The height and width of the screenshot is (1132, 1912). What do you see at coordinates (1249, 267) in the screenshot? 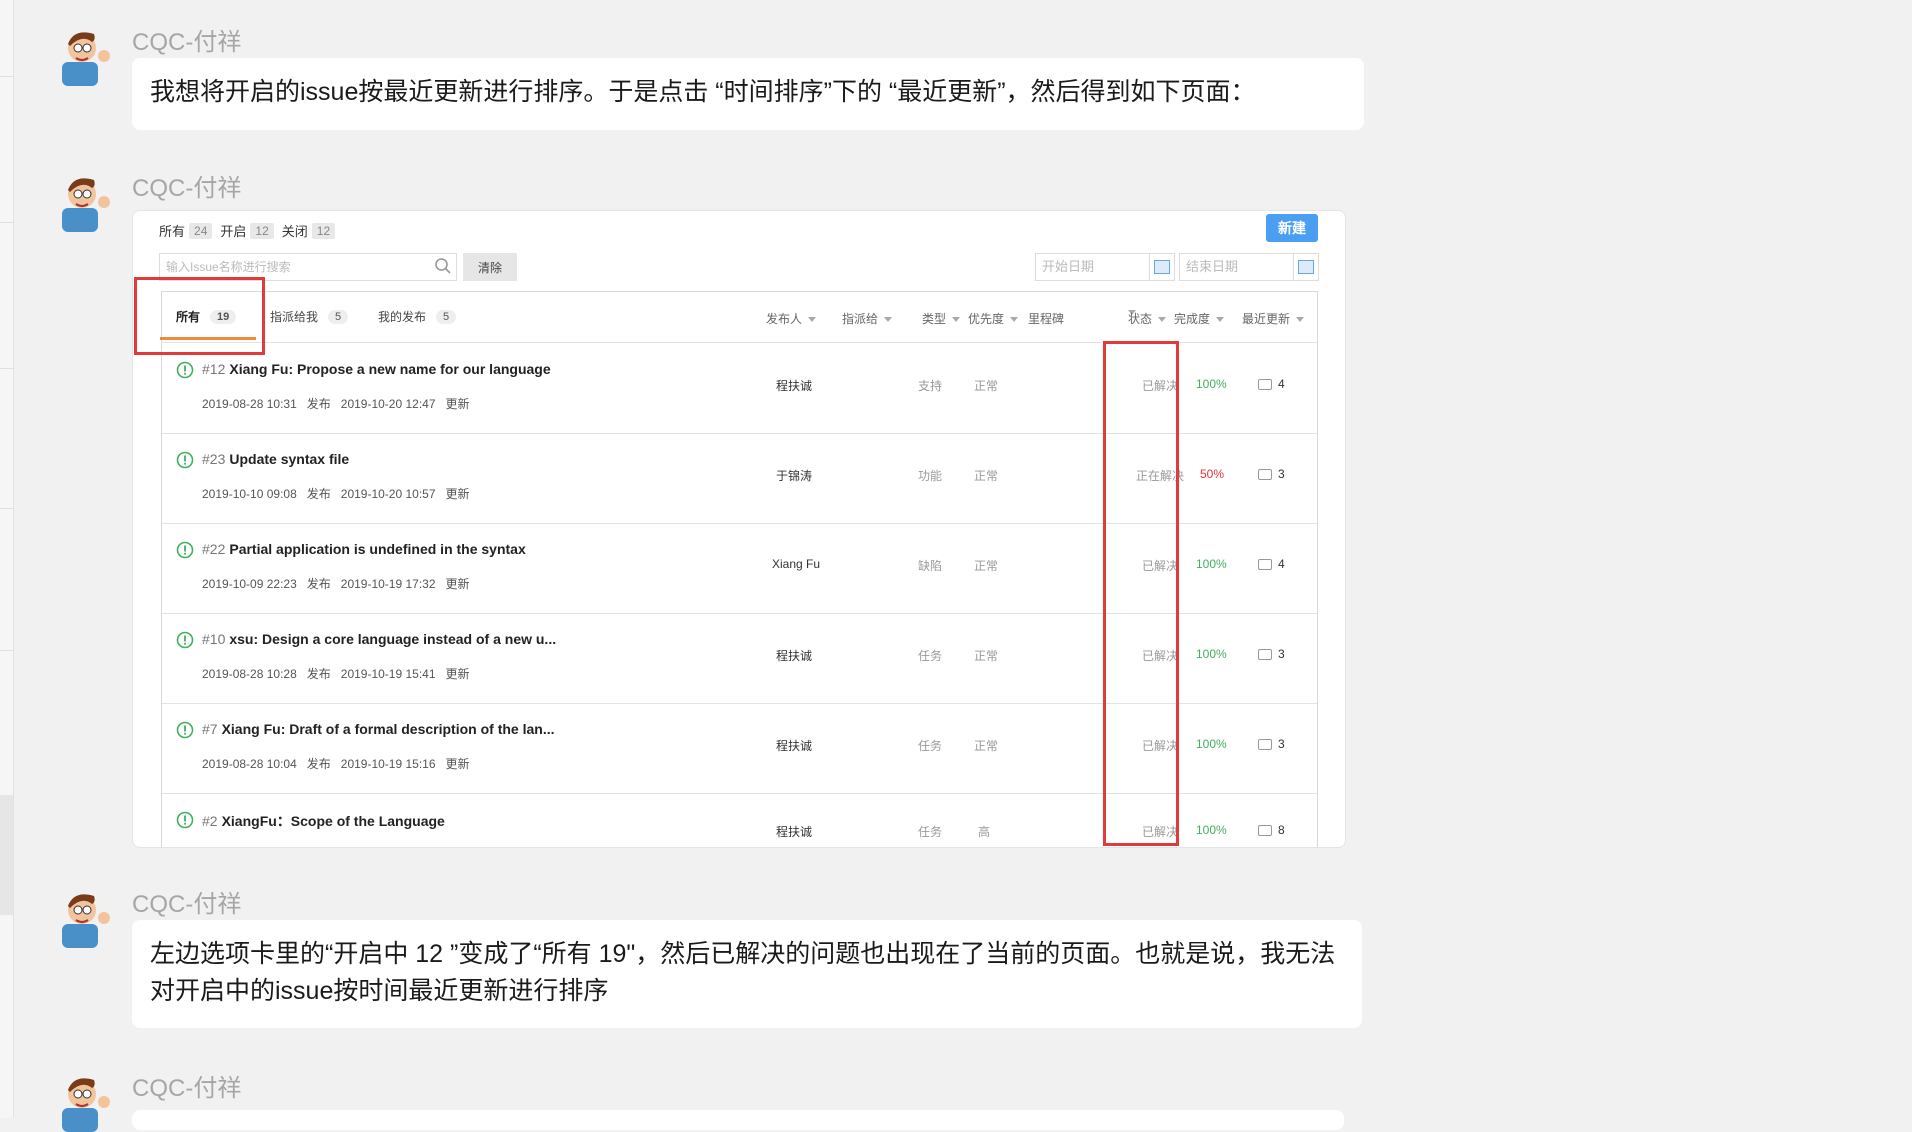
I see `end-date-input: 结束日期` at bounding box center [1249, 267].